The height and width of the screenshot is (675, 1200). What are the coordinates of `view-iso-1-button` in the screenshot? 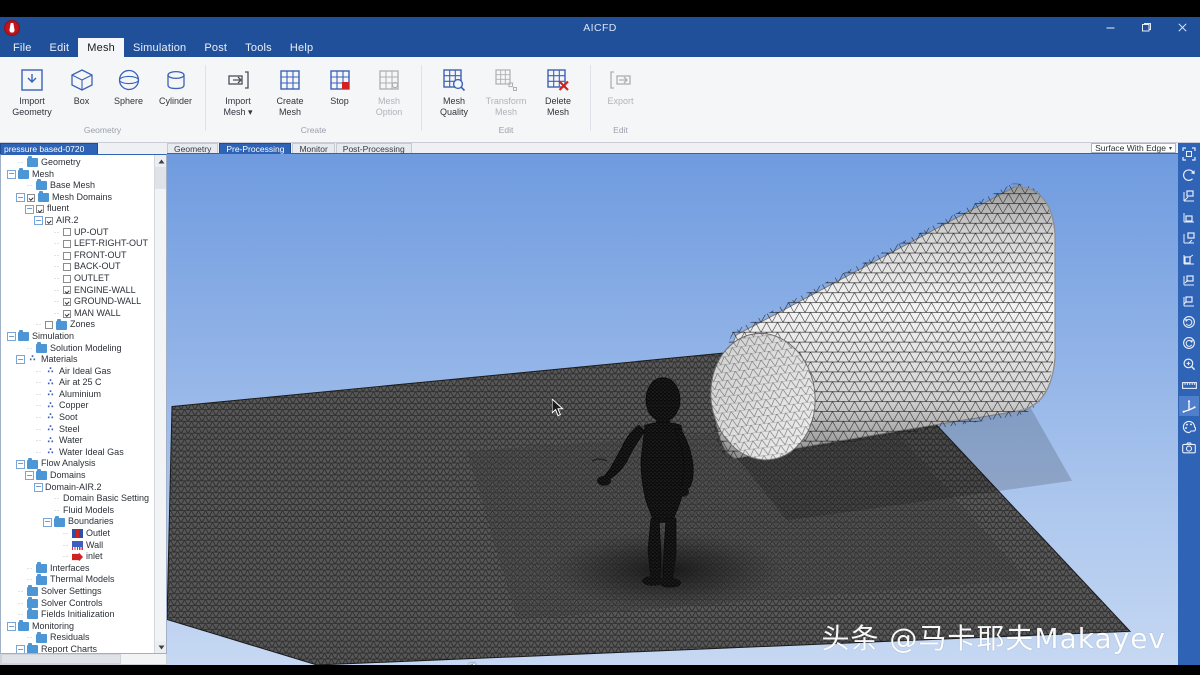 It's located at (1189, 196).